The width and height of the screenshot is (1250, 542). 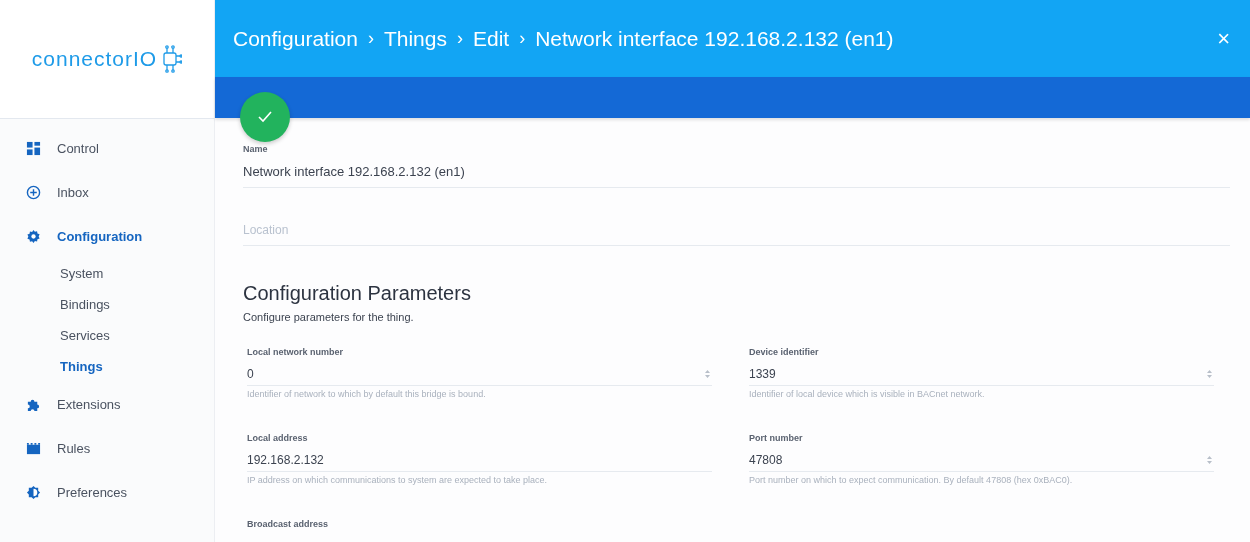 I want to click on nav-item: Things, so click(x=107, y=366).